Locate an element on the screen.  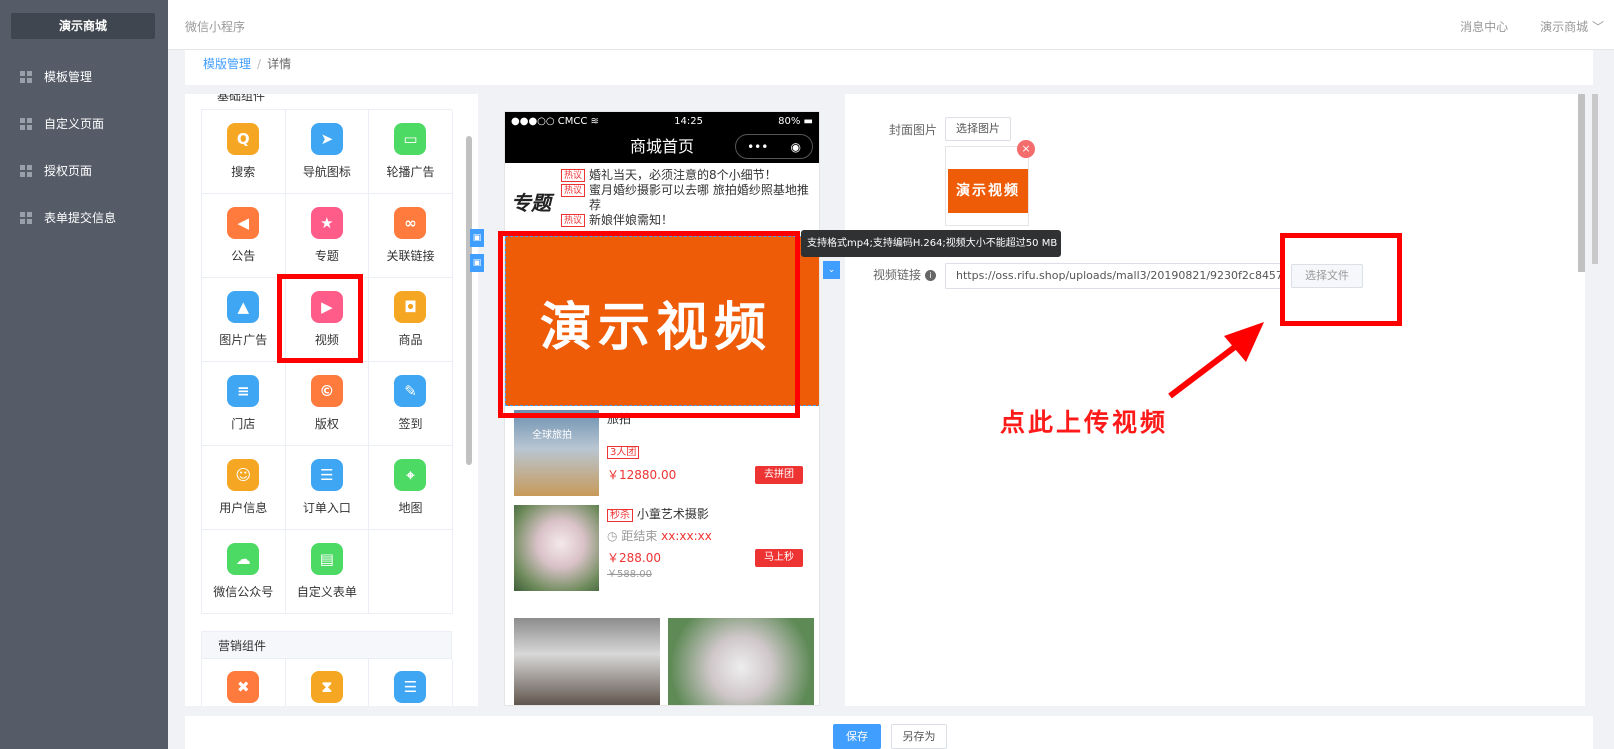
breadcrumb: 模版管理 / 详情 is located at coordinates (247, 63).